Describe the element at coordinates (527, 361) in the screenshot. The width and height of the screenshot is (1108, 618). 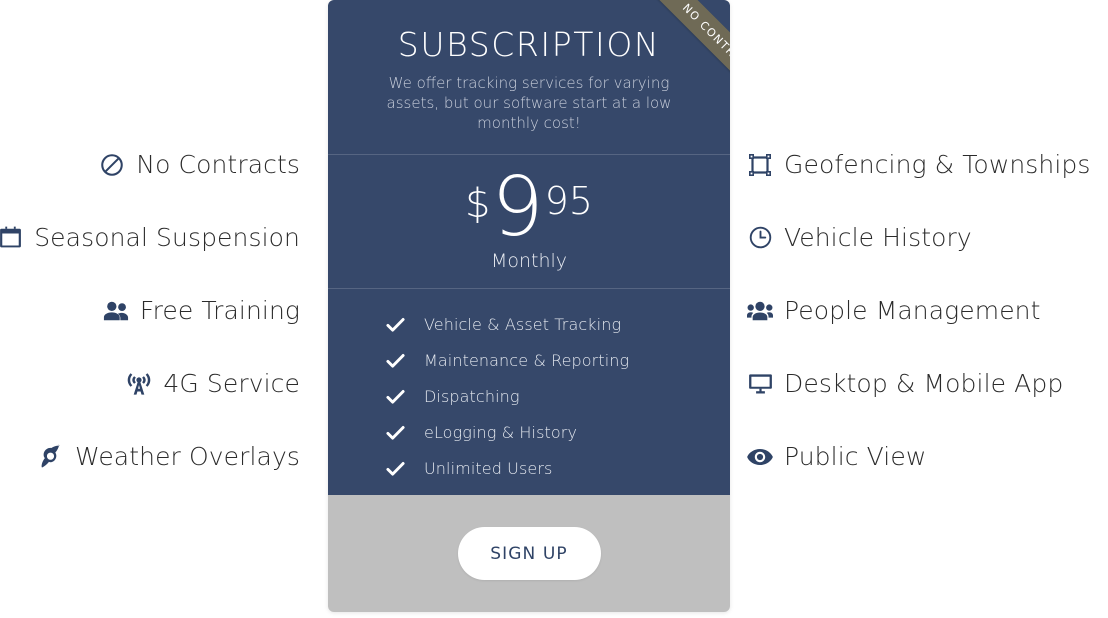
I see `feature-label: Maintenance & Reporting` at that location.